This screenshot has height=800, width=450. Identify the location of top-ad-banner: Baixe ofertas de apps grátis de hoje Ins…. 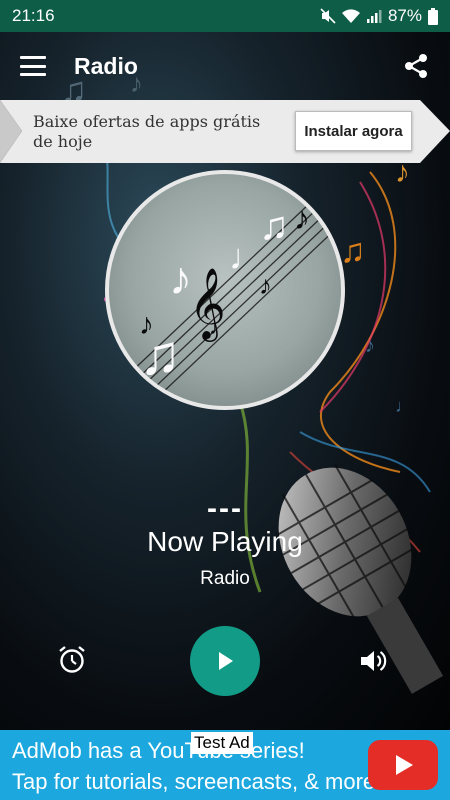
(225, 131).